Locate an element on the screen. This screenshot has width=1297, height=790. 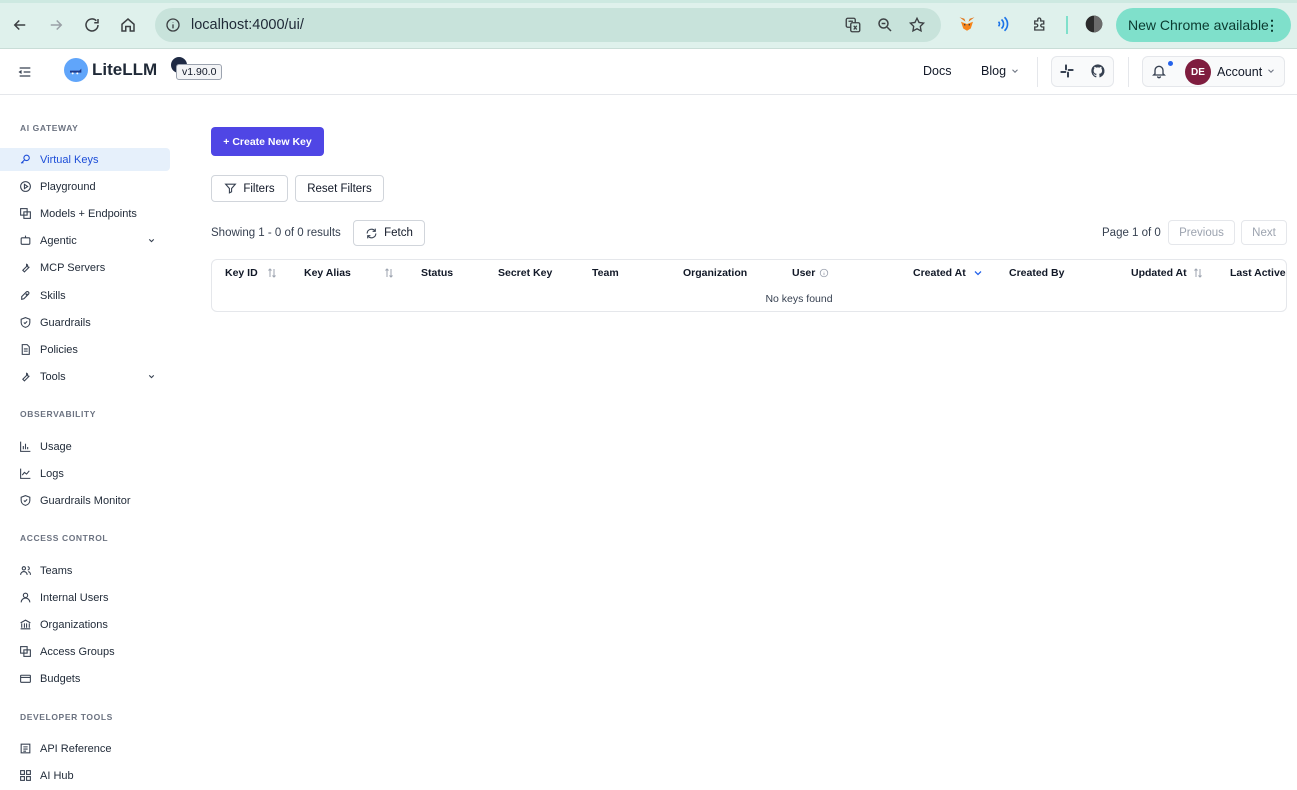
sidebar-item-label: Guardrails is located at coordinates (65, 322).